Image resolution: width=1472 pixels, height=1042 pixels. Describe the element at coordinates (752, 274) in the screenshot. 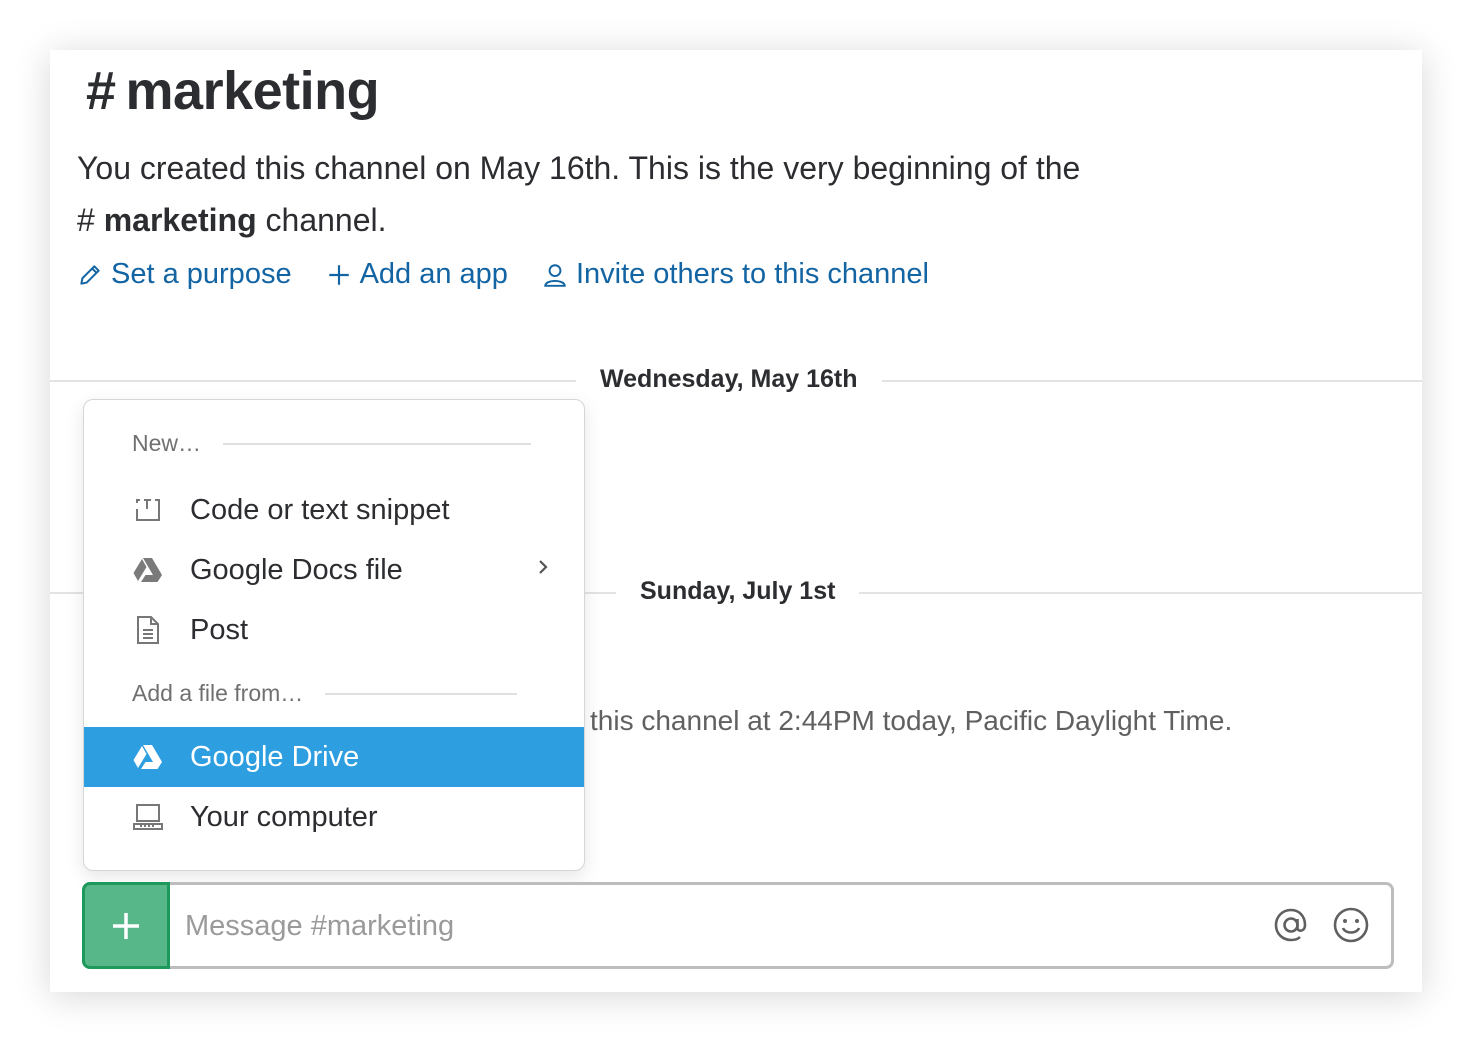

I see `invite-others-label: Invite others to this channel` at that location.